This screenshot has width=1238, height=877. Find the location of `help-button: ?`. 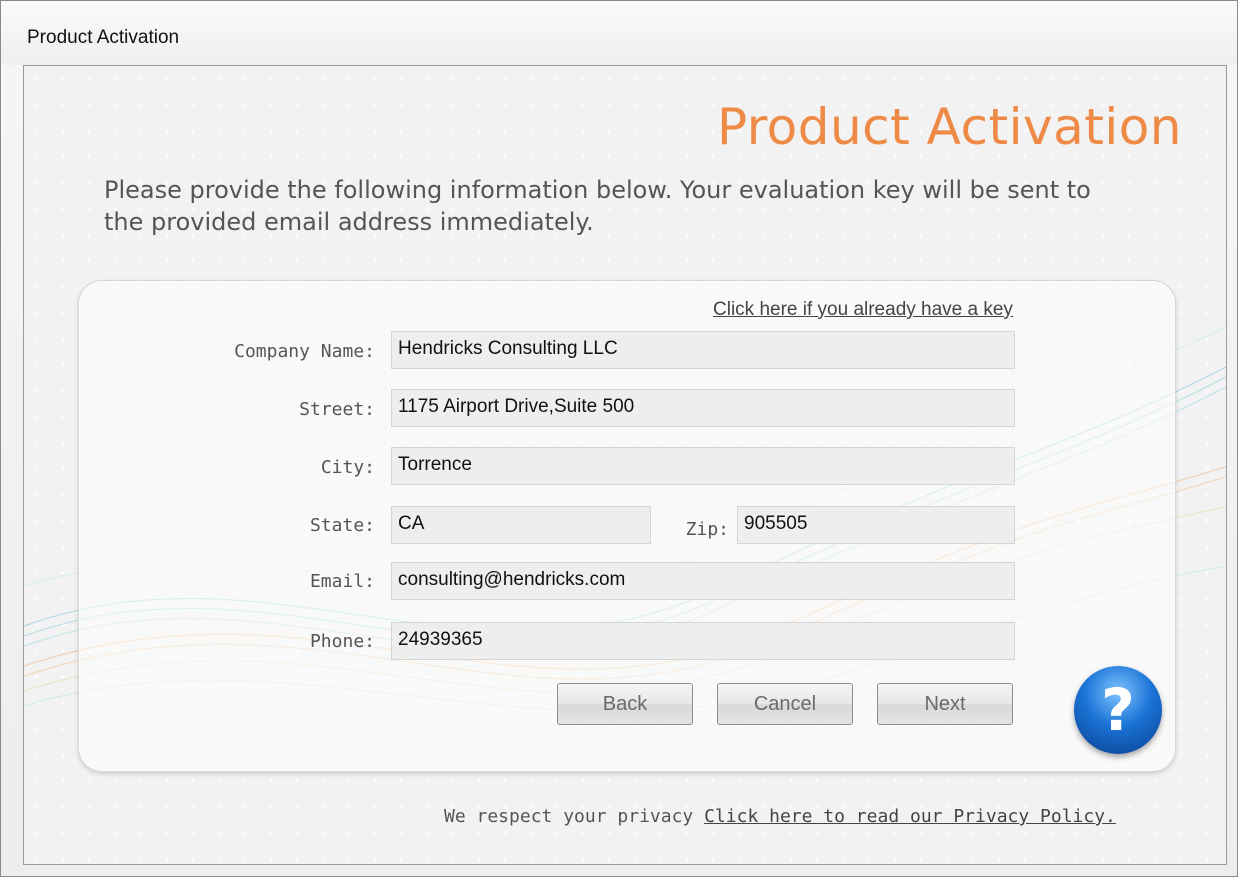

help-button: ? is located at coordinates (1118, 710).